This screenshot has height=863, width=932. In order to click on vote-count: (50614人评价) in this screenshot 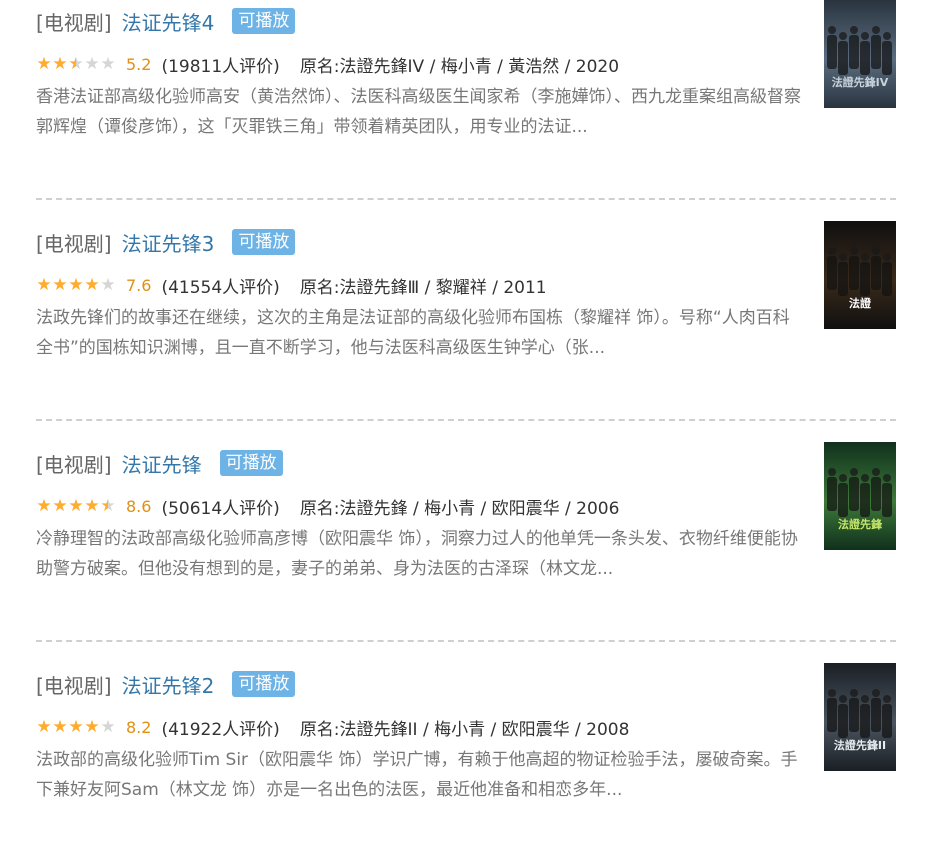, I will do `click(220, 508)`.